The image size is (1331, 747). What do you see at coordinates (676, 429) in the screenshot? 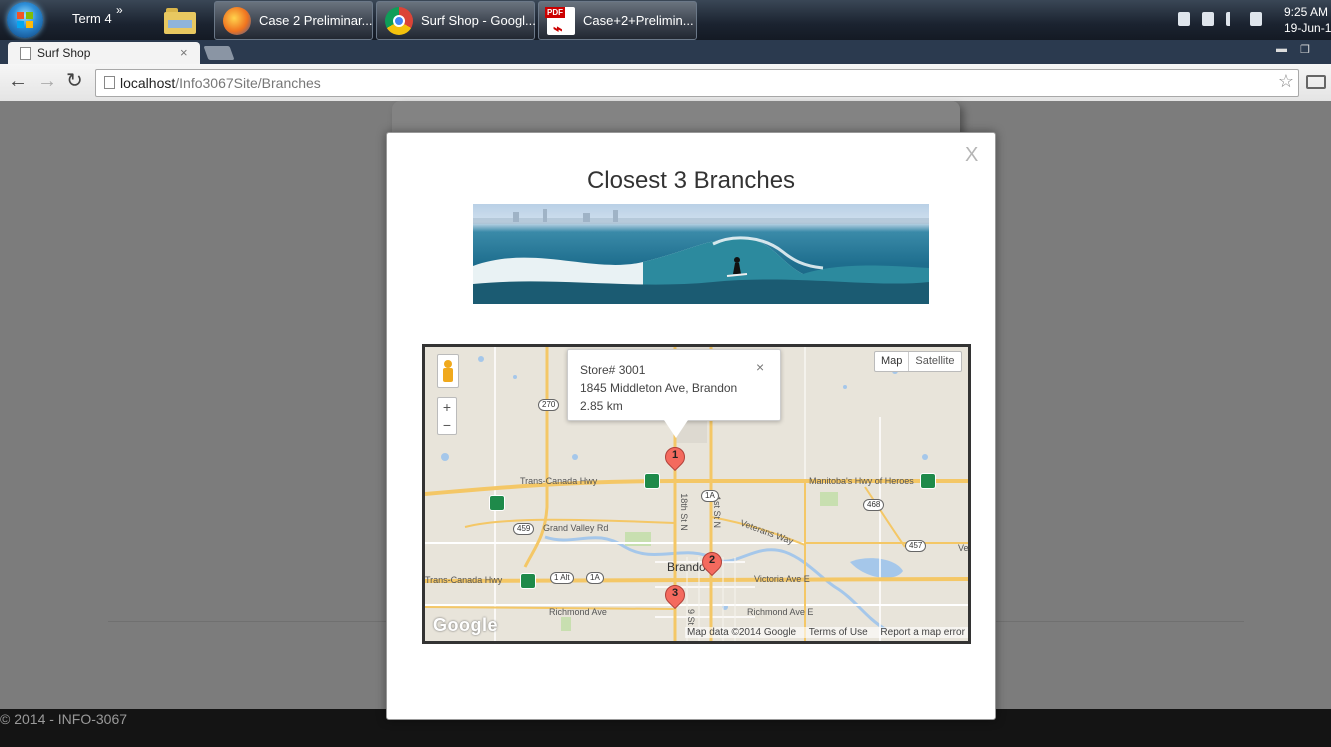
I see `info-window-pointer` at bounding box center [676, 429].